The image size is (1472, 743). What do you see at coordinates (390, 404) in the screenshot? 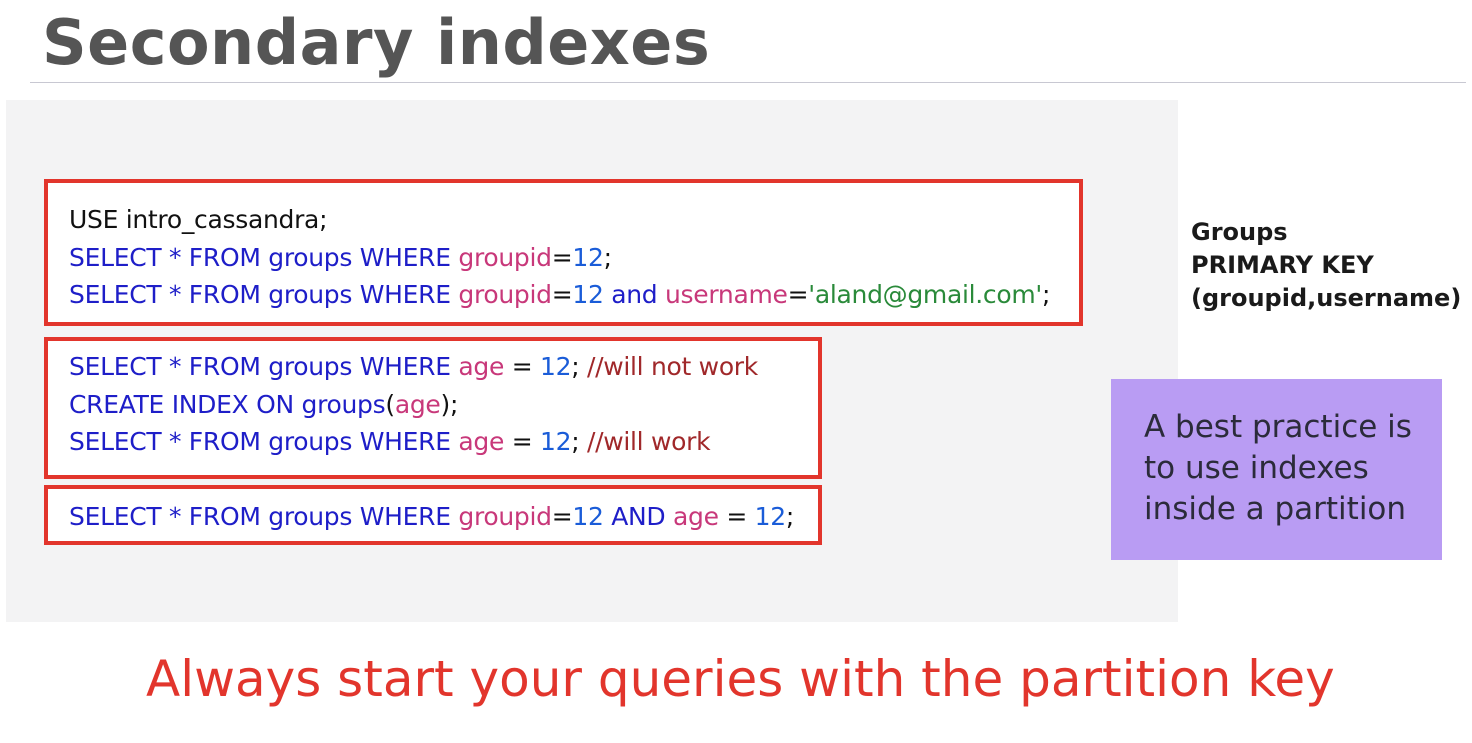
I see `code-token-plain: (` at bounding box center [390, 404].